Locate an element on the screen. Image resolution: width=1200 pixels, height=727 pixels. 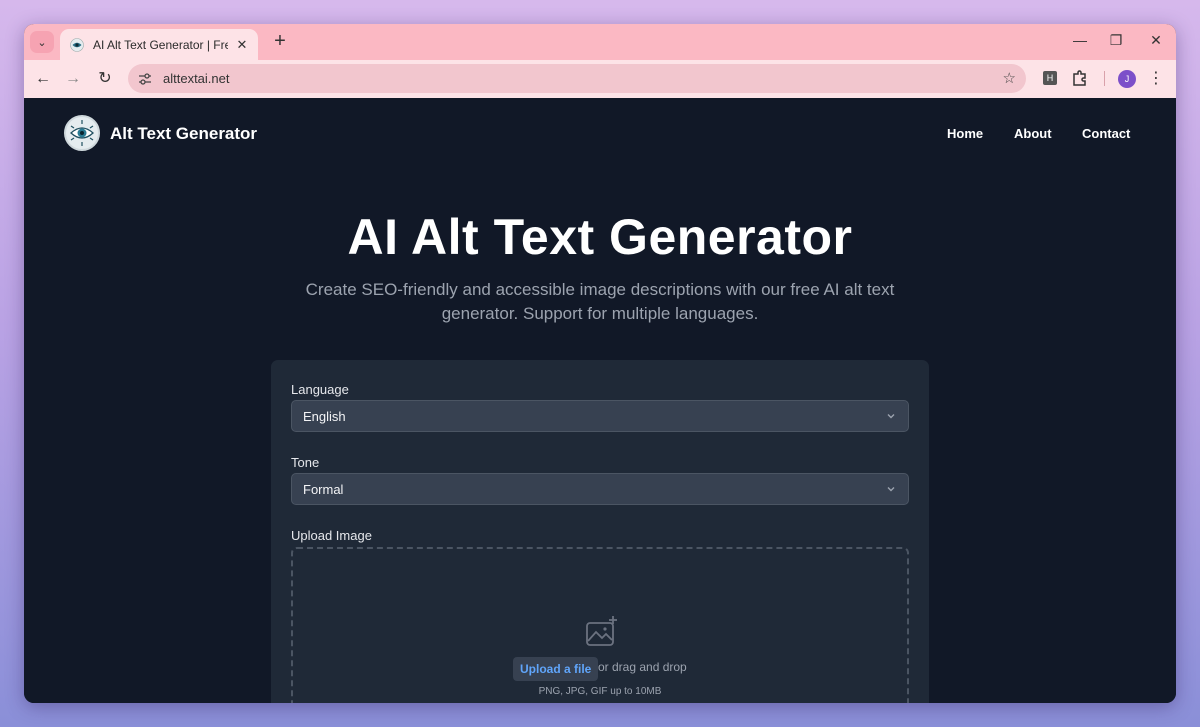
chevron-down-icon: ⌄ is located at coordinates (42, 42).